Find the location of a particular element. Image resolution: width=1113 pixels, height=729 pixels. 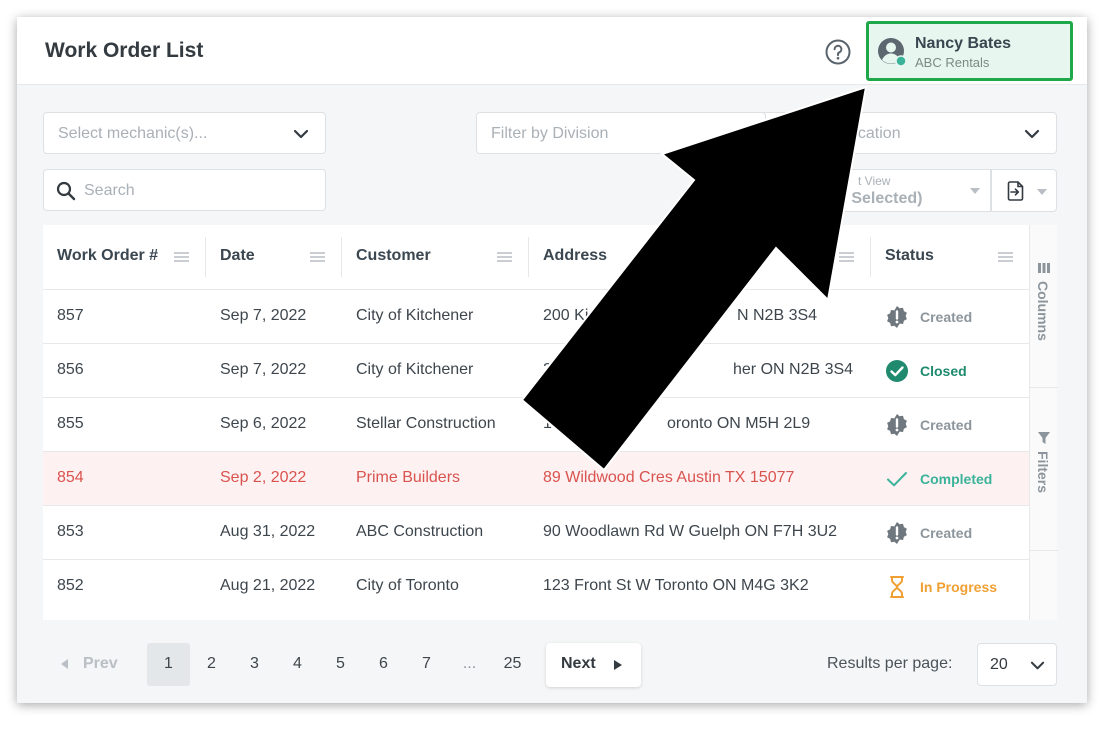

prev-page-button: Prev is located at coordinates (92, 664).